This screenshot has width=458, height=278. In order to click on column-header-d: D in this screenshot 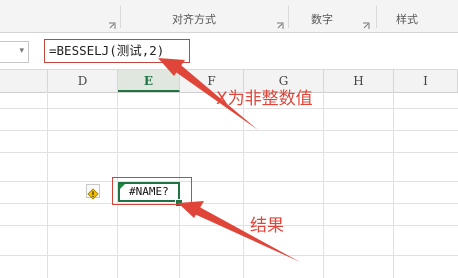, I will do `click(83, 81)`.